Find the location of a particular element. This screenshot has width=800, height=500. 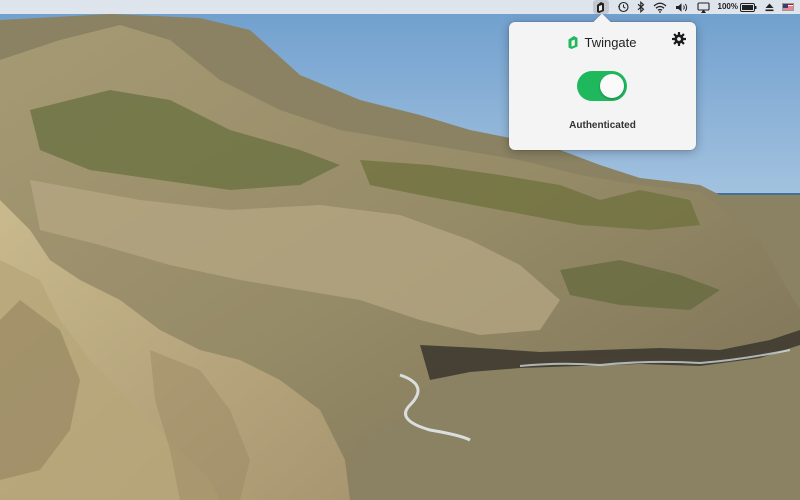

status-label: Authenticated is located at coordinates (602, 125).